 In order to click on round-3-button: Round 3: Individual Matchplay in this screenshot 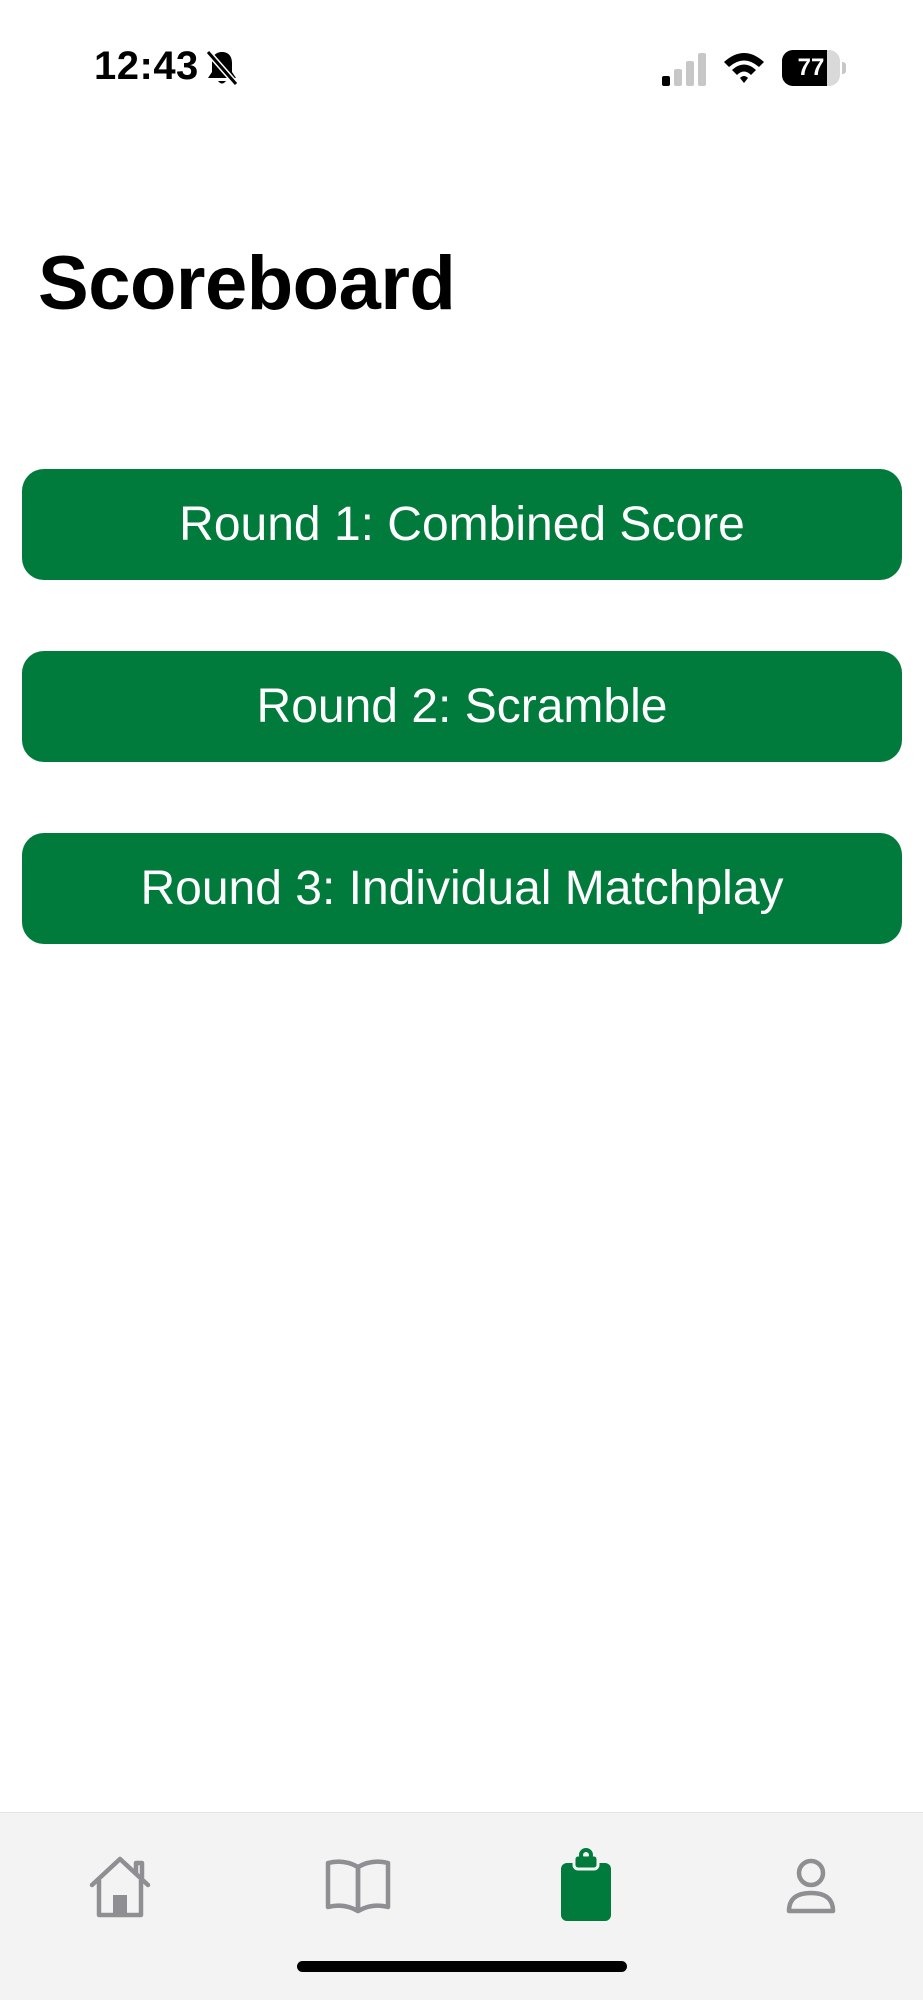, I will do `click(462, 888)`.